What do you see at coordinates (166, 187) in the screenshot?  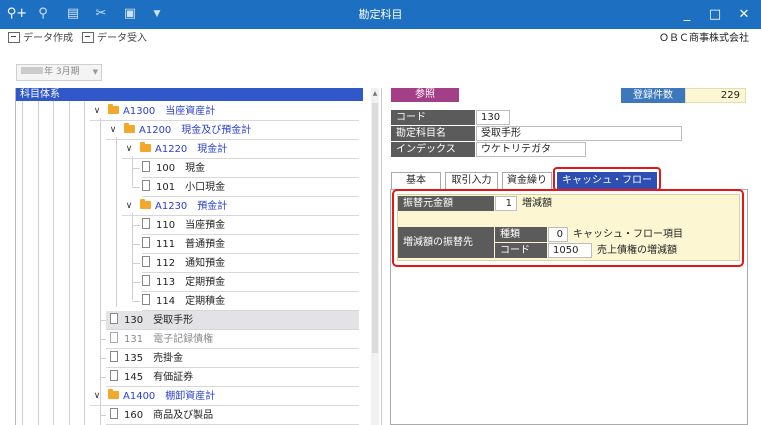 I see `tree-row-code: 101` at bounding box center [166, 187].